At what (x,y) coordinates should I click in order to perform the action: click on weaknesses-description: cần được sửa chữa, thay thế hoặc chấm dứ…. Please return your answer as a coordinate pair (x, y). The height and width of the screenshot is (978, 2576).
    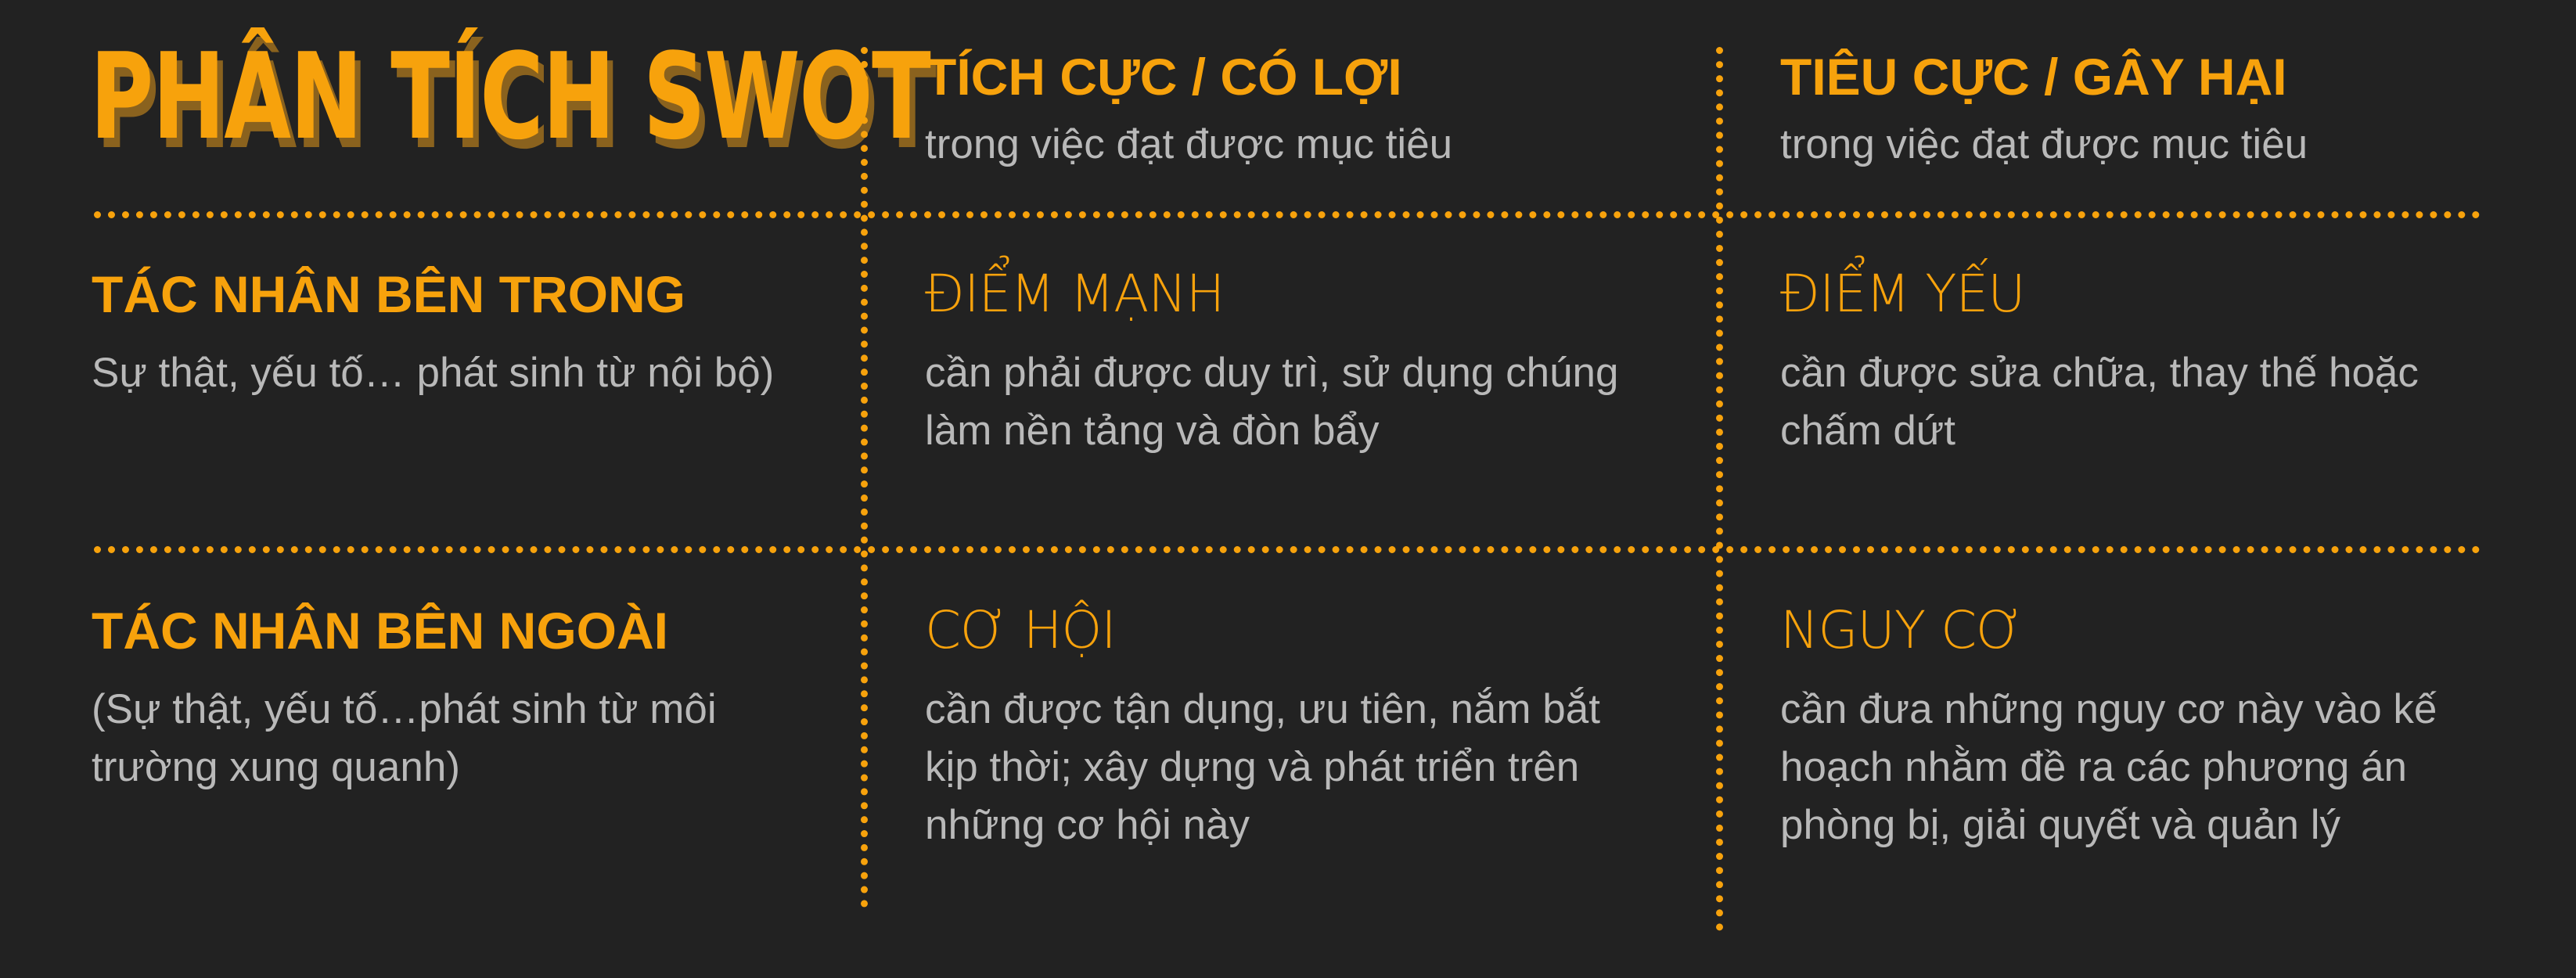
    Looking at the image, I should click on (2099, 402).